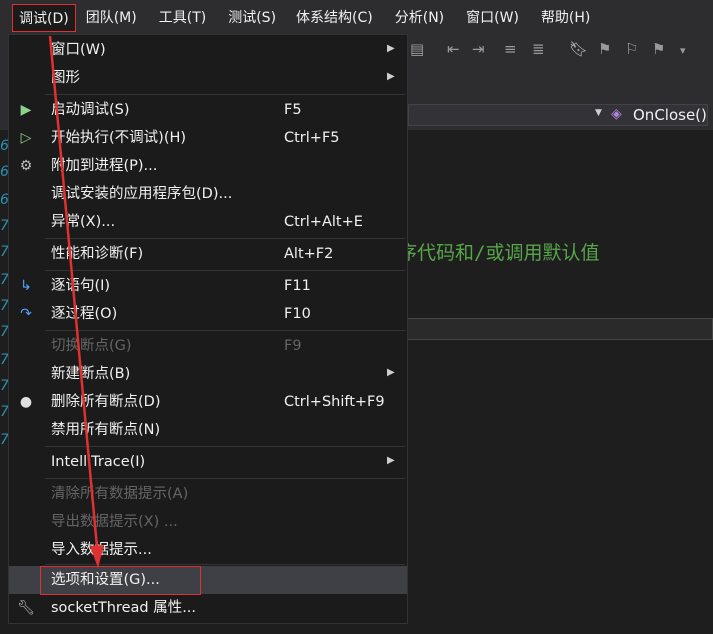  I want to click on annotation-arrow-head, so click(97, 556).